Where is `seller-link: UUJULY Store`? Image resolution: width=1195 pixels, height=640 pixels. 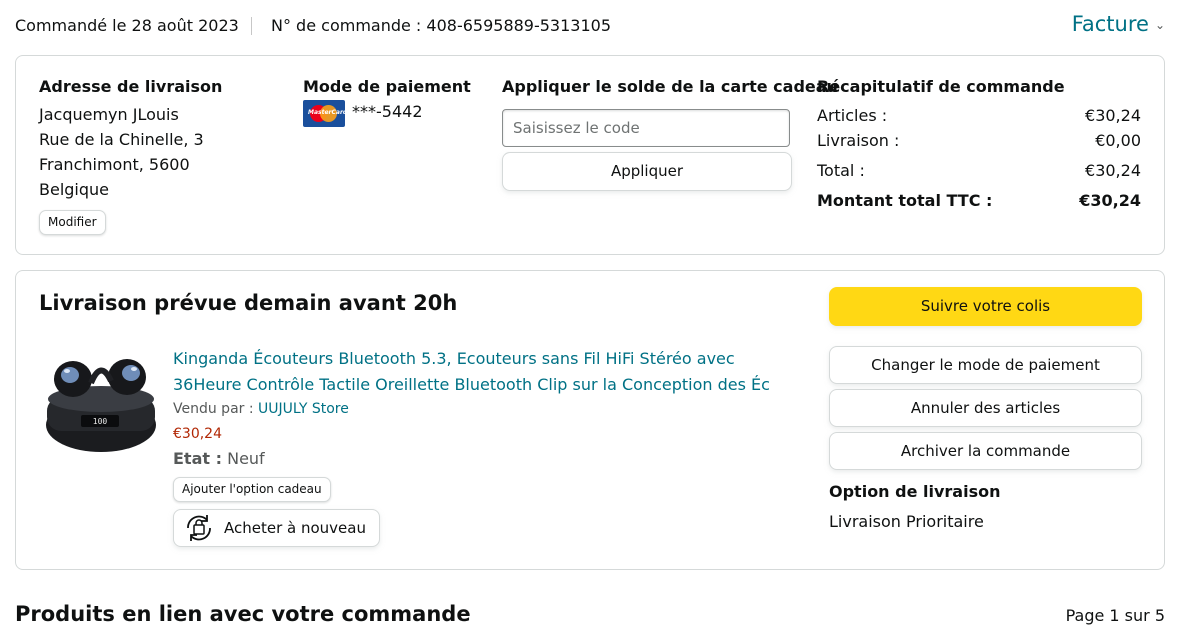
seller-link: UUJULY Store is located at coordinates (303, 409).